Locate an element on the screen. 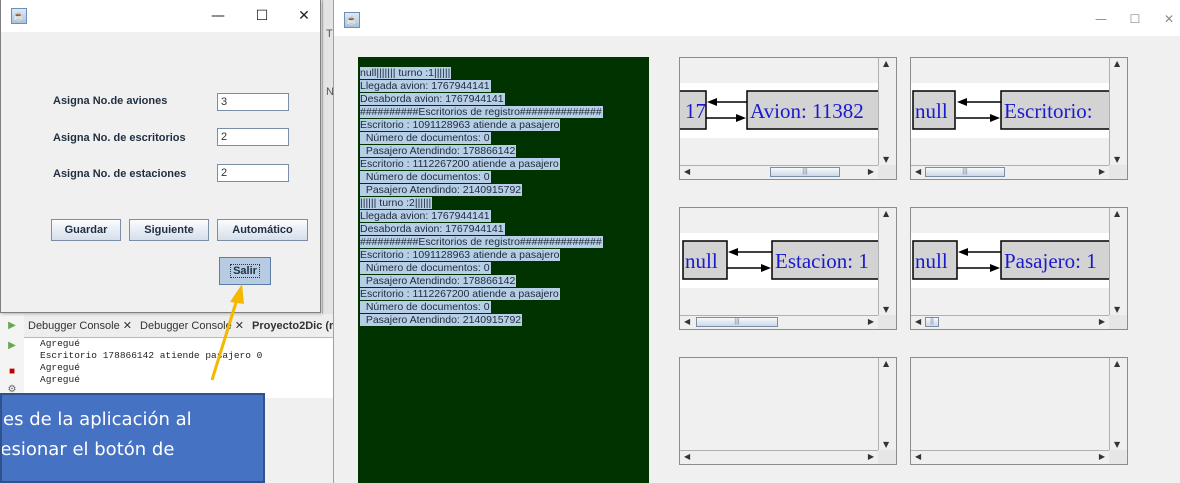 The image size is (1180, 483). log-line: null||||||| turno :1|||||| is located at coordinates (406, 73).